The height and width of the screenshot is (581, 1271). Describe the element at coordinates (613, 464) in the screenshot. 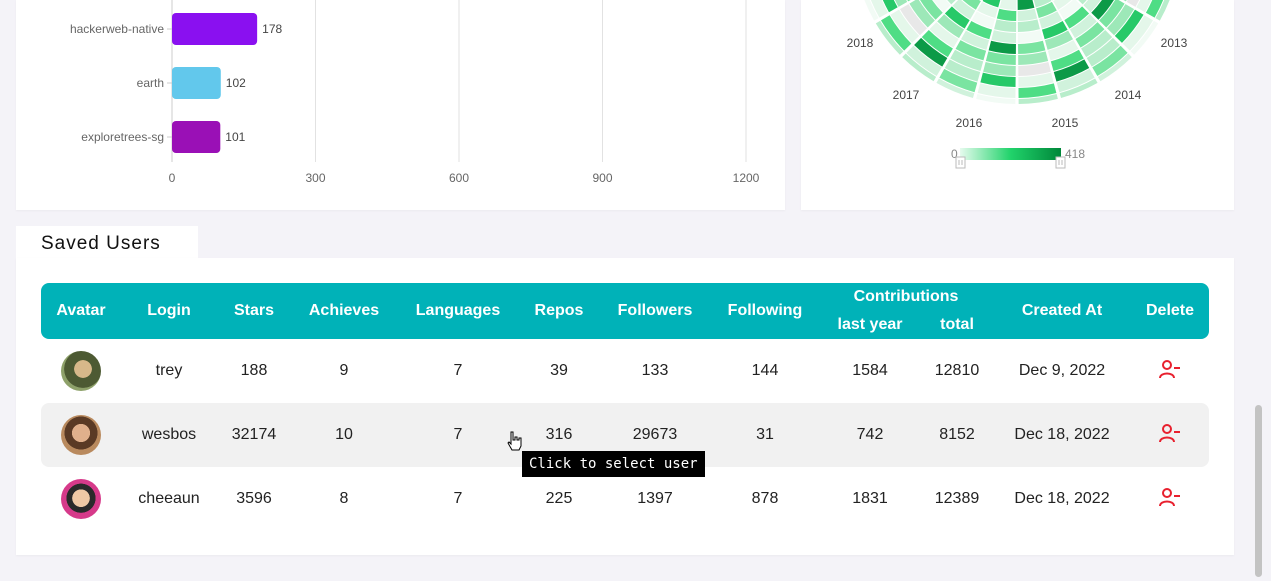

I see `select-user-tooltip: Click to select user` at that location.